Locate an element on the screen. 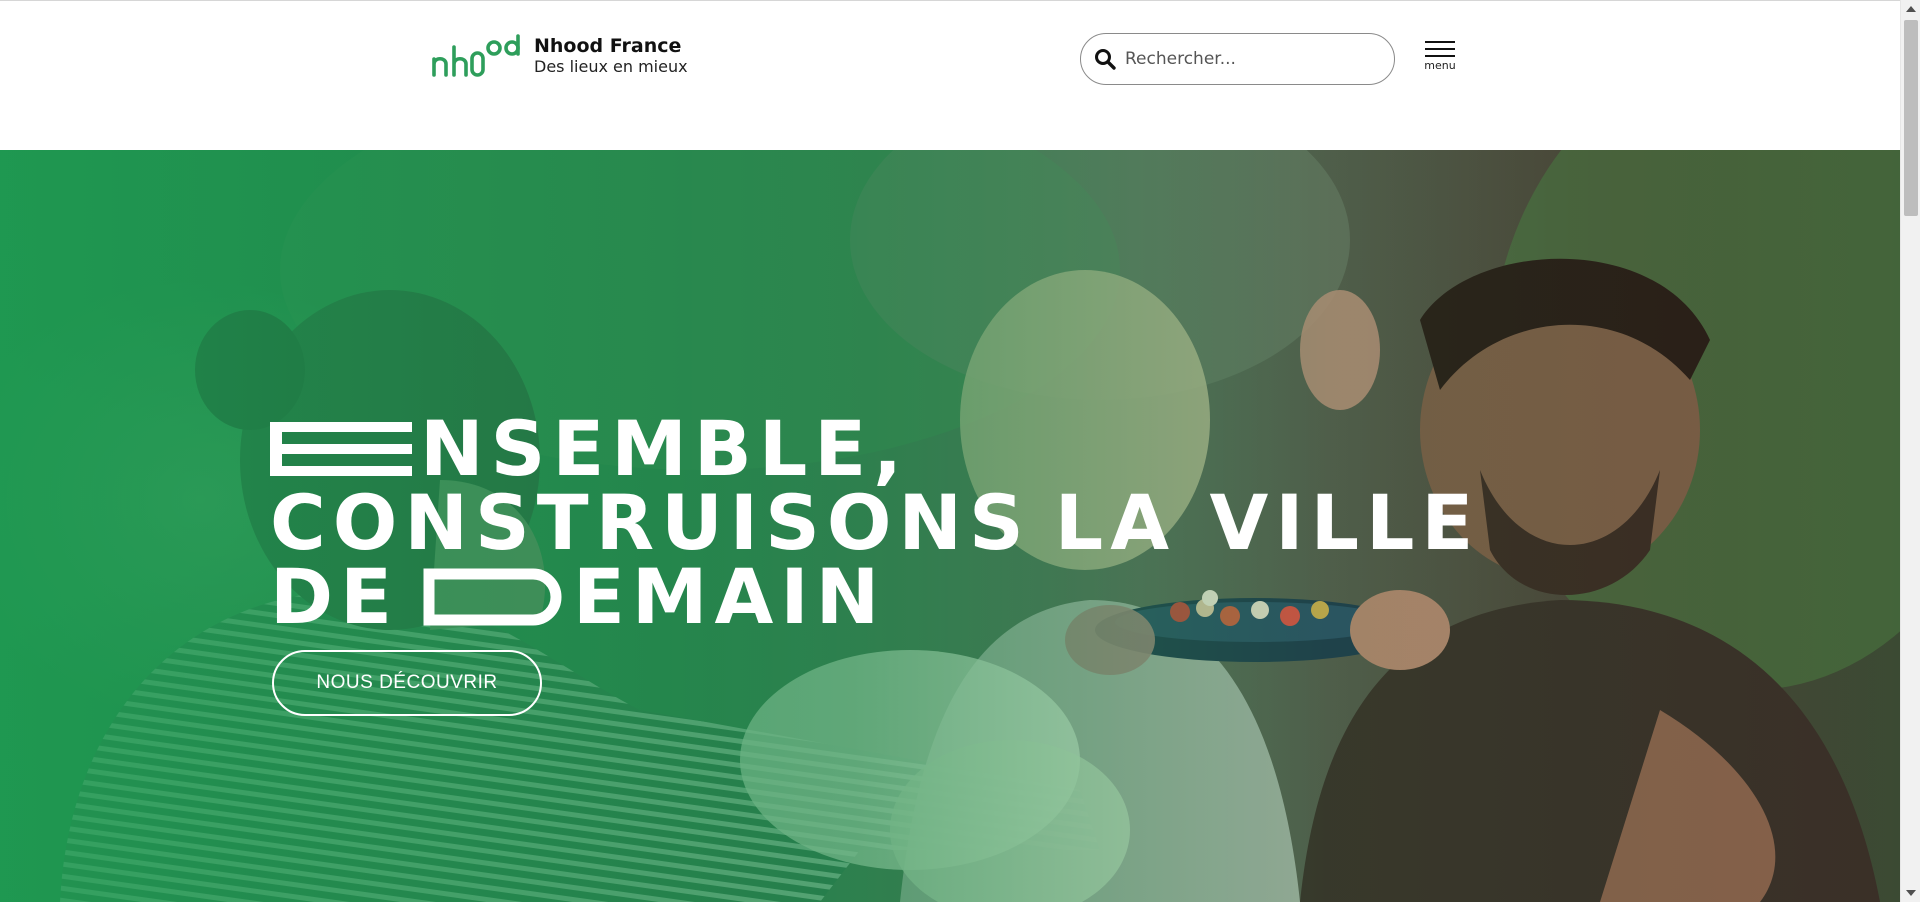  headline-line-3: DE EMAIN is located at coordinates (875, 596).